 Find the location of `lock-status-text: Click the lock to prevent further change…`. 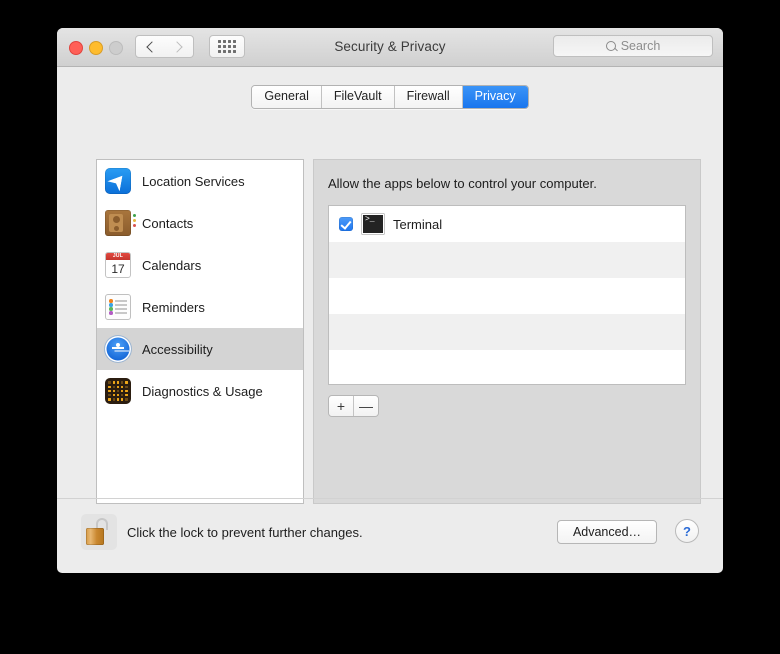

lock-status-text: Click the lock to prevent further change… is located at coordinates (245, 532).